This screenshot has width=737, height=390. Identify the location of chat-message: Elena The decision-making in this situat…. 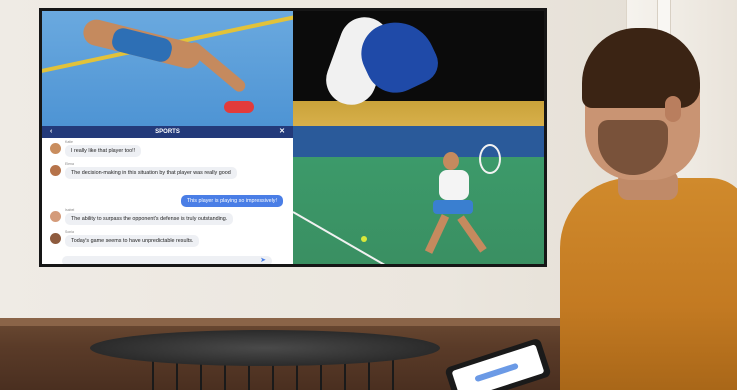
(143, 170).